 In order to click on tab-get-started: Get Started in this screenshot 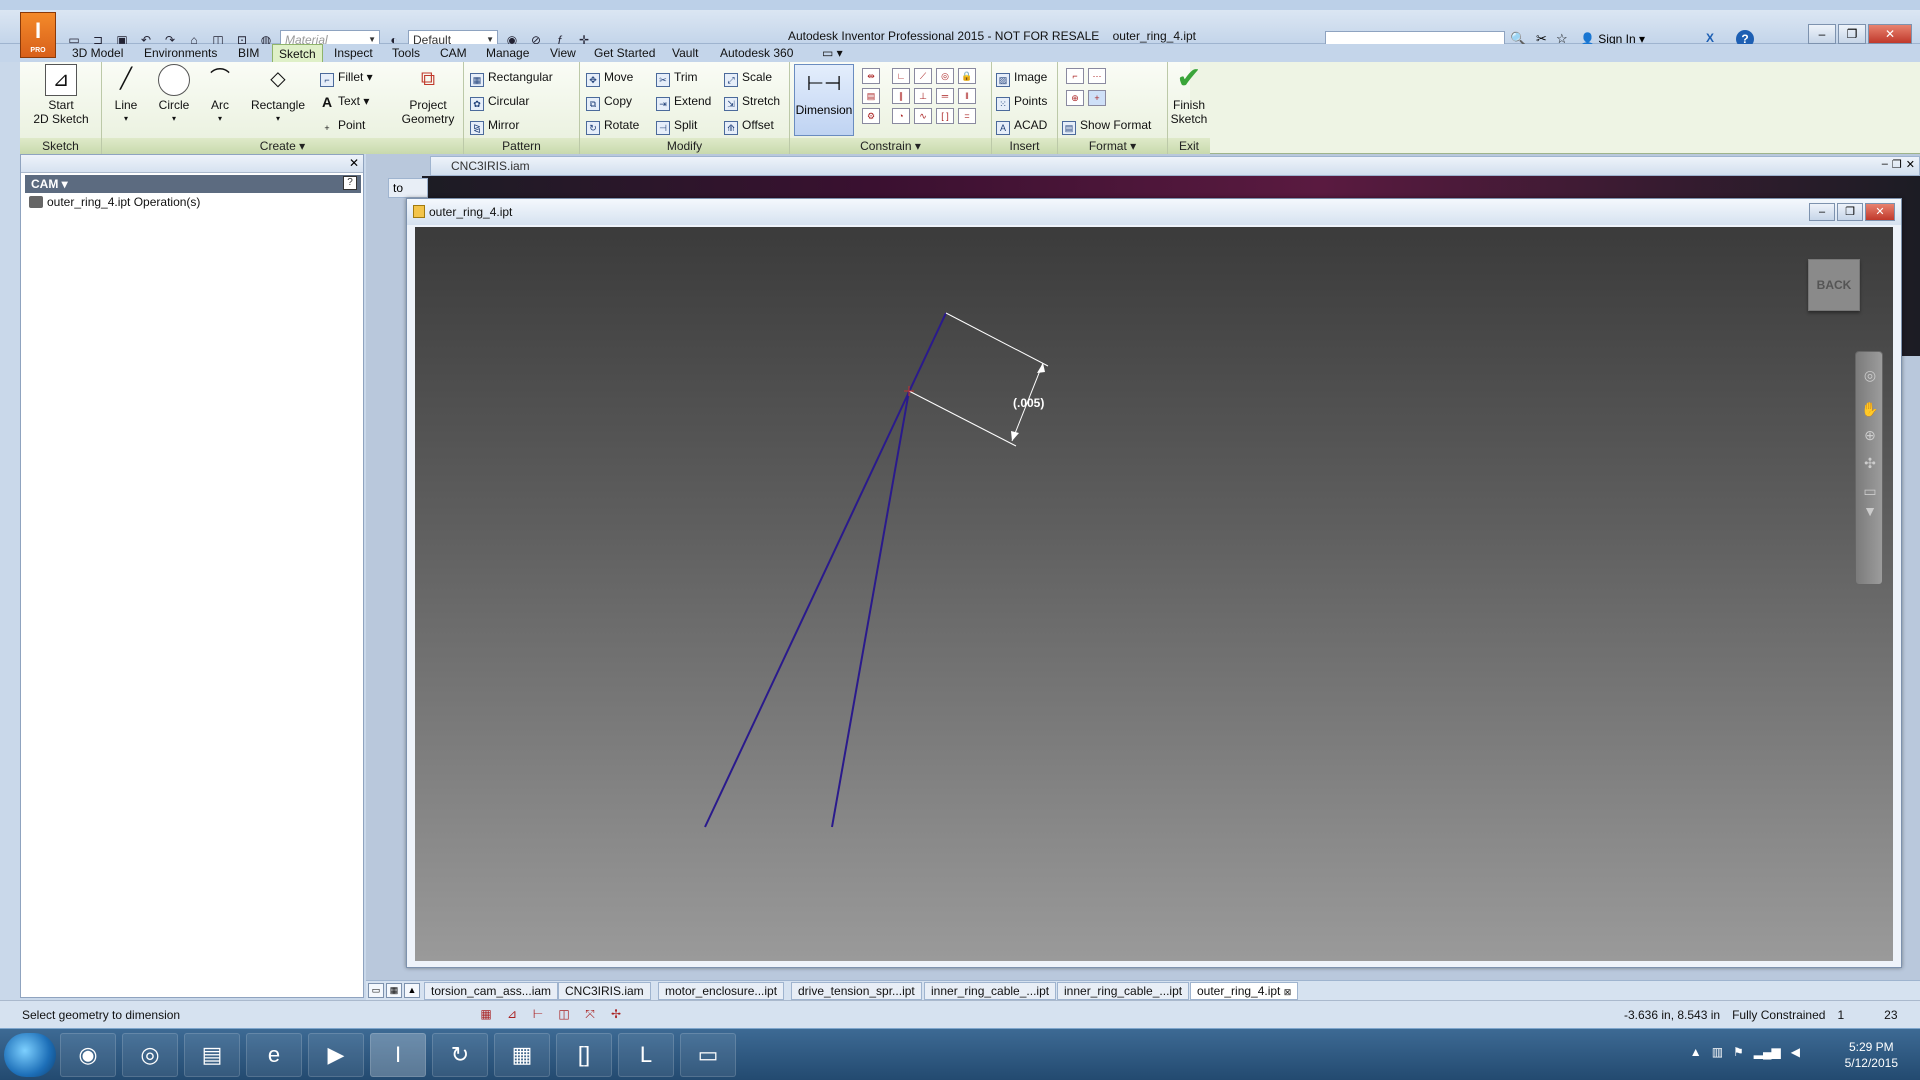, I will do `click(624, 53)`.